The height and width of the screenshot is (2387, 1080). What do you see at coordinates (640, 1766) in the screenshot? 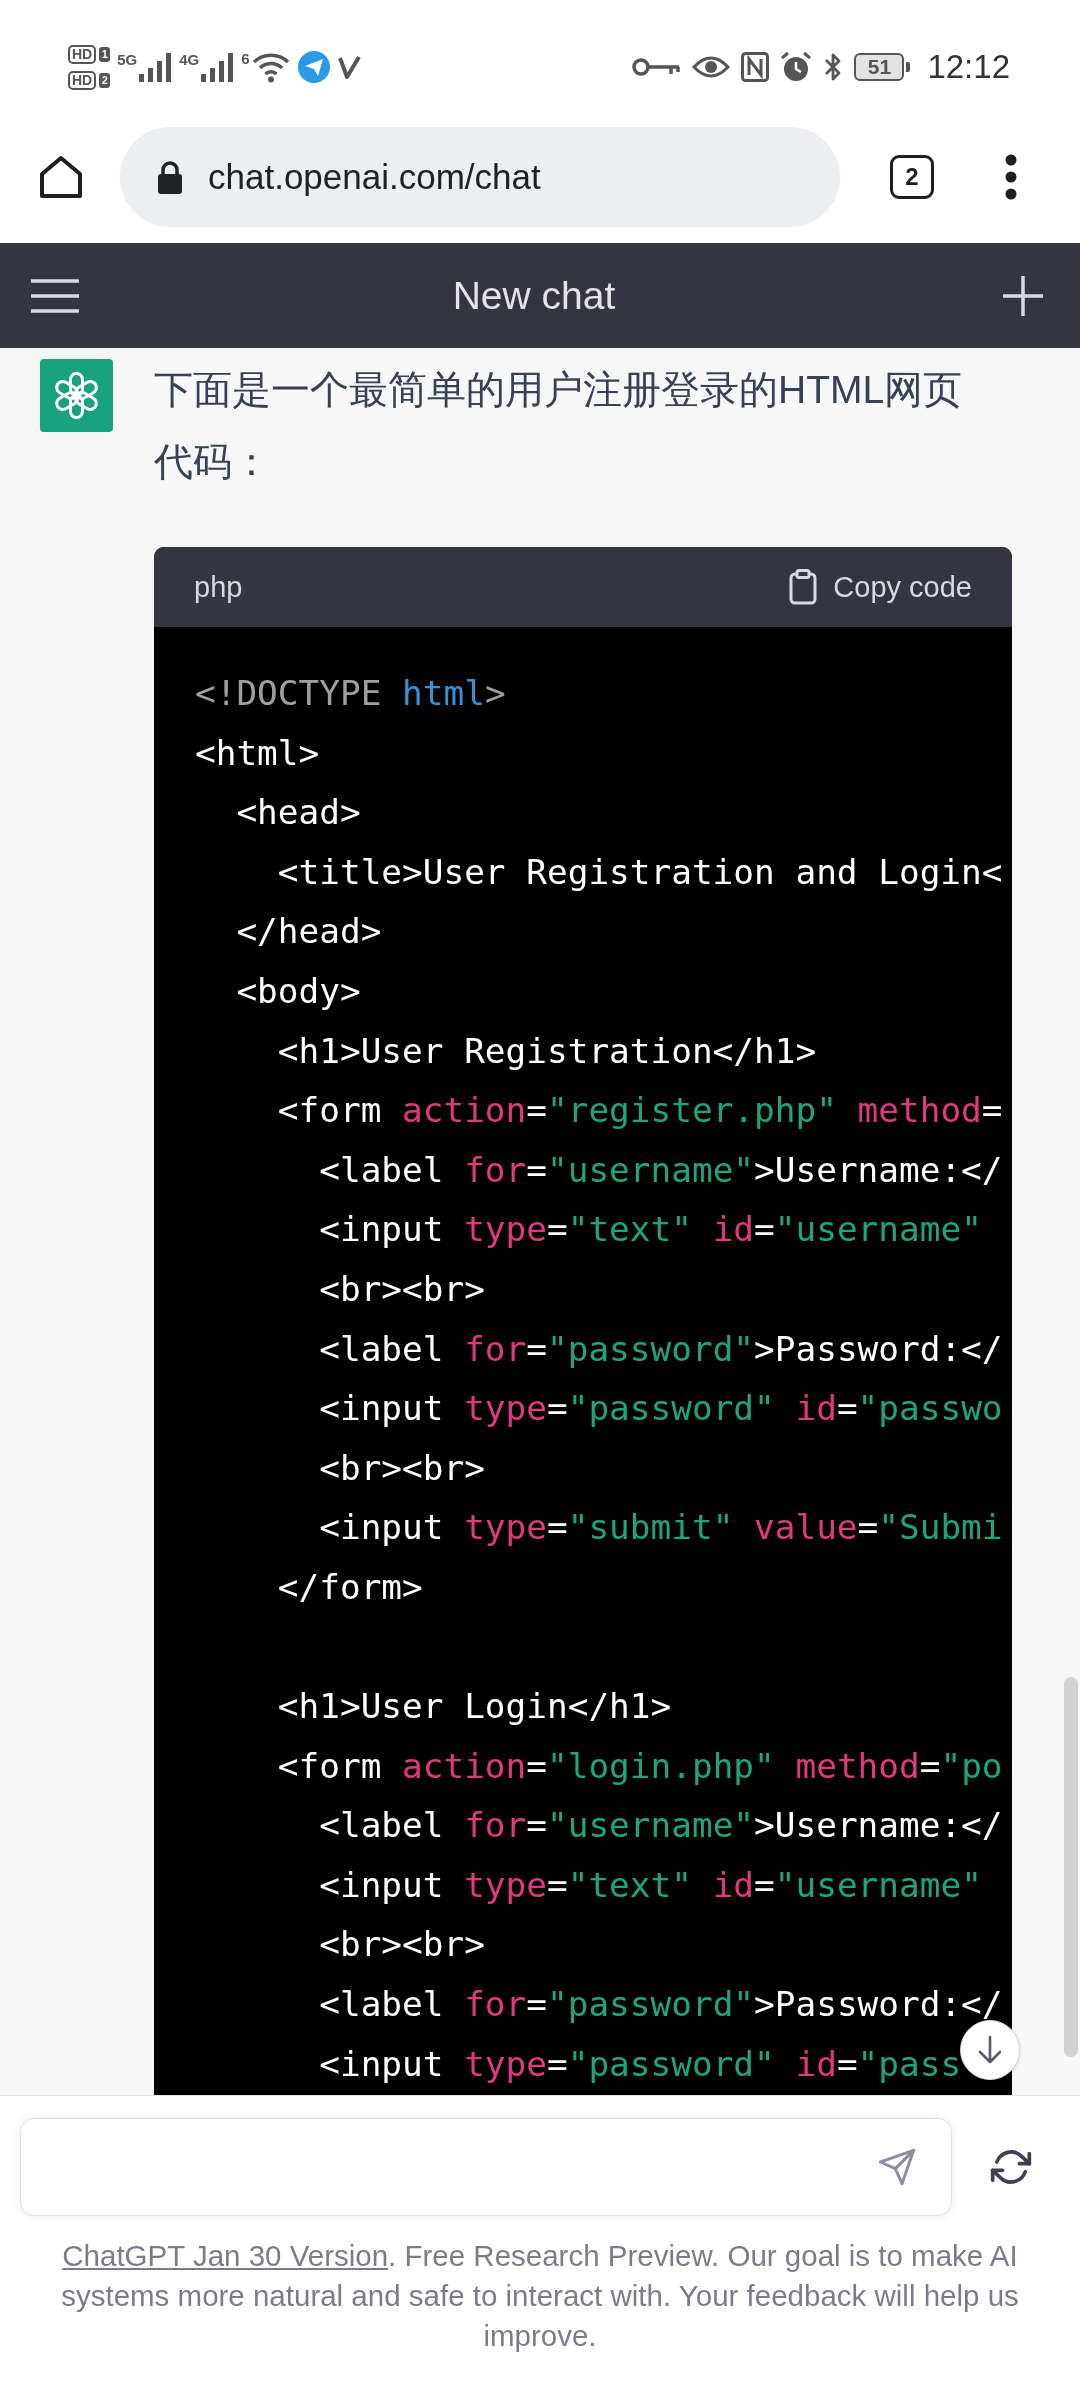
I see `code-line: <form action="login.php" method="po` at bounding box center [640, 1766].